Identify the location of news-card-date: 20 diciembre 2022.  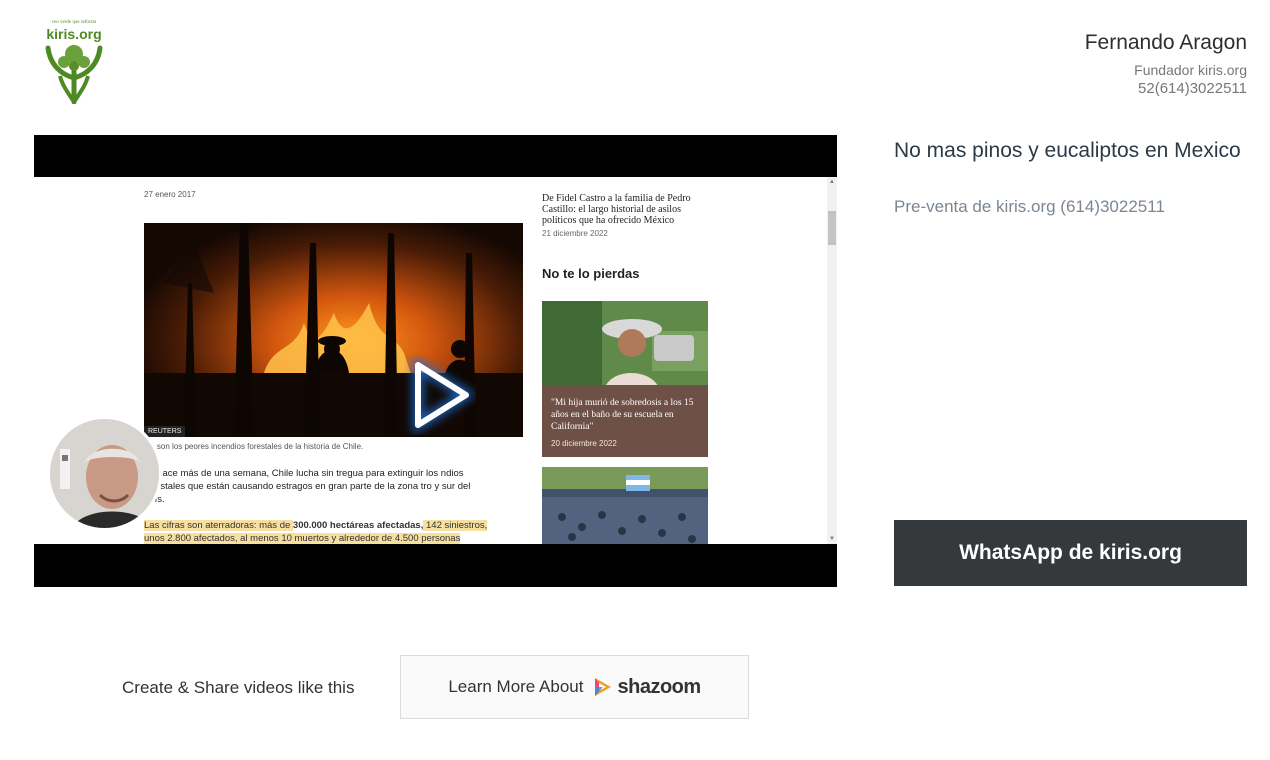
(584, 443).